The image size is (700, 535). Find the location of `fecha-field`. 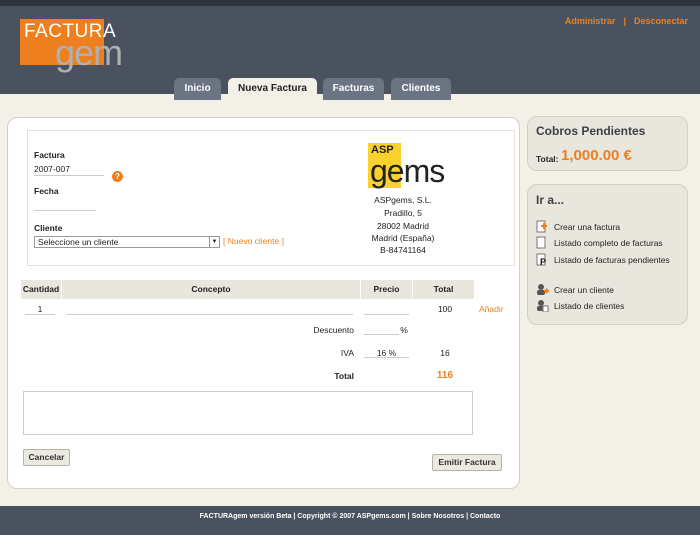

fecha-field is located at coordinates (65, 204).